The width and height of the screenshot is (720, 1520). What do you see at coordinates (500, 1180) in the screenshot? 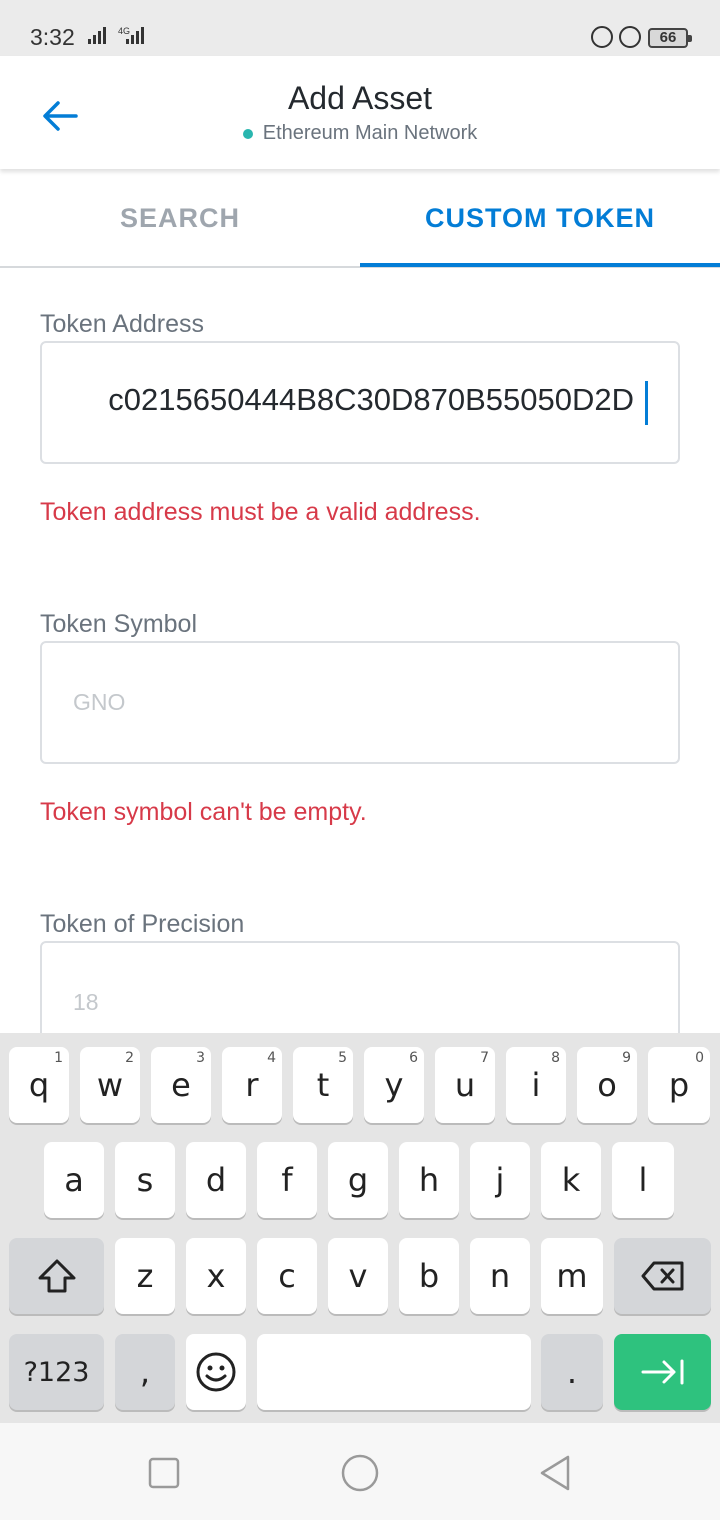
I see `key-j: j` at bounding box center [500, 1180].